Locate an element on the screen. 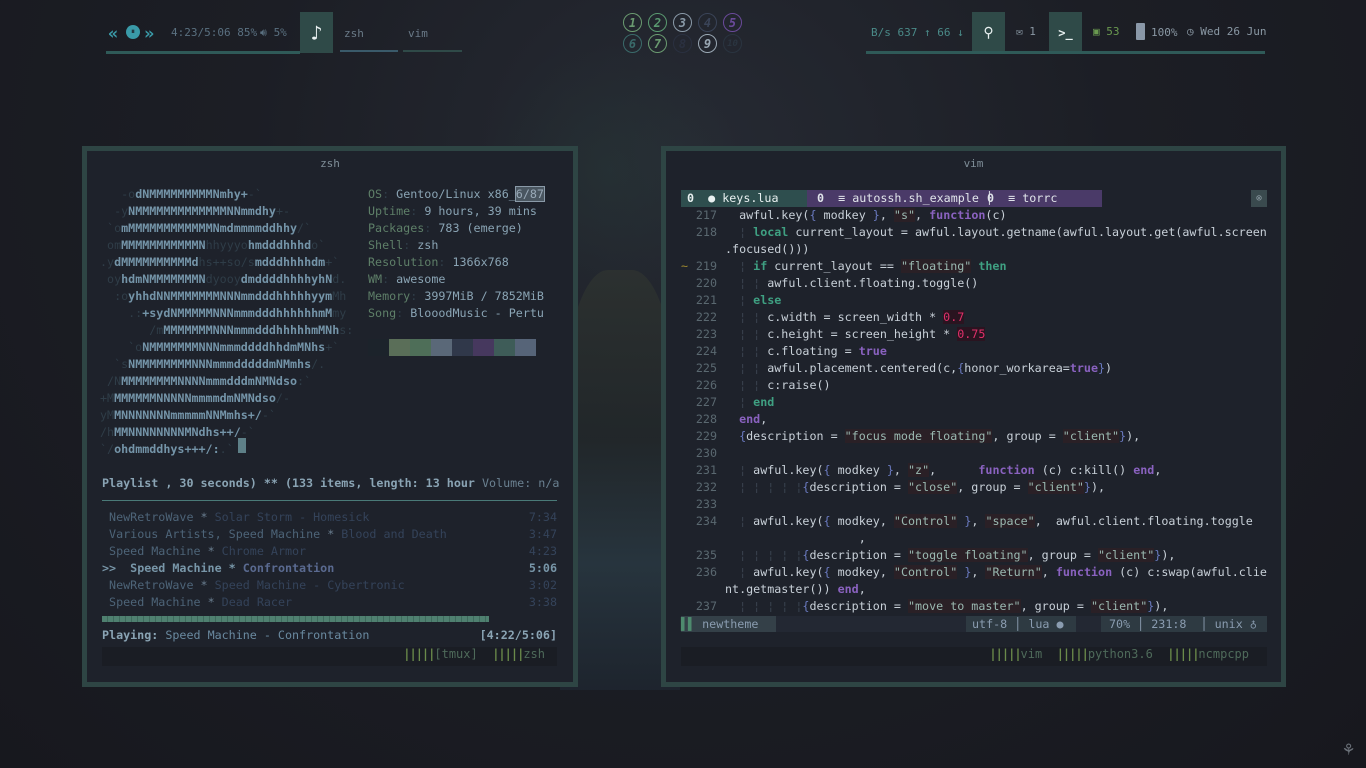  color-palette is located at coordinates (452, 347).